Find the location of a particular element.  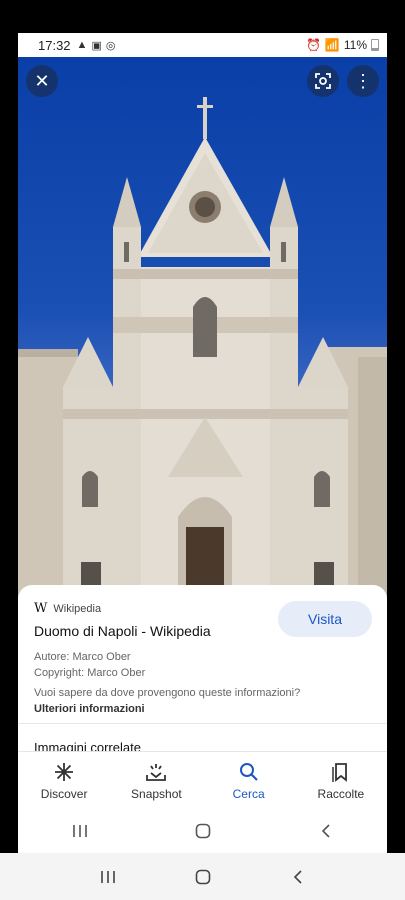

visit-button: Visita is located at coordinates (325, 619).